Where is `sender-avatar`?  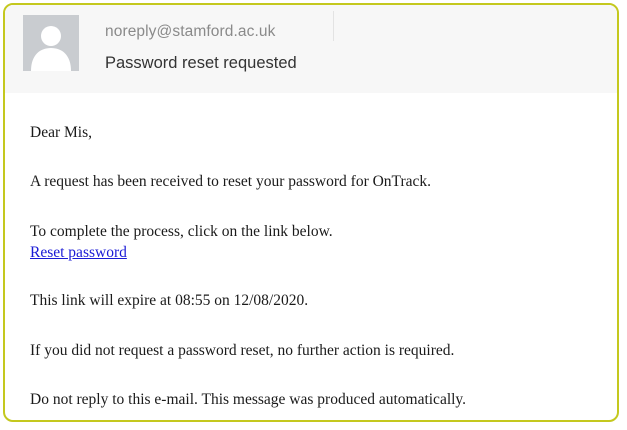 sender-avatar is located at coordinates (51, 43).